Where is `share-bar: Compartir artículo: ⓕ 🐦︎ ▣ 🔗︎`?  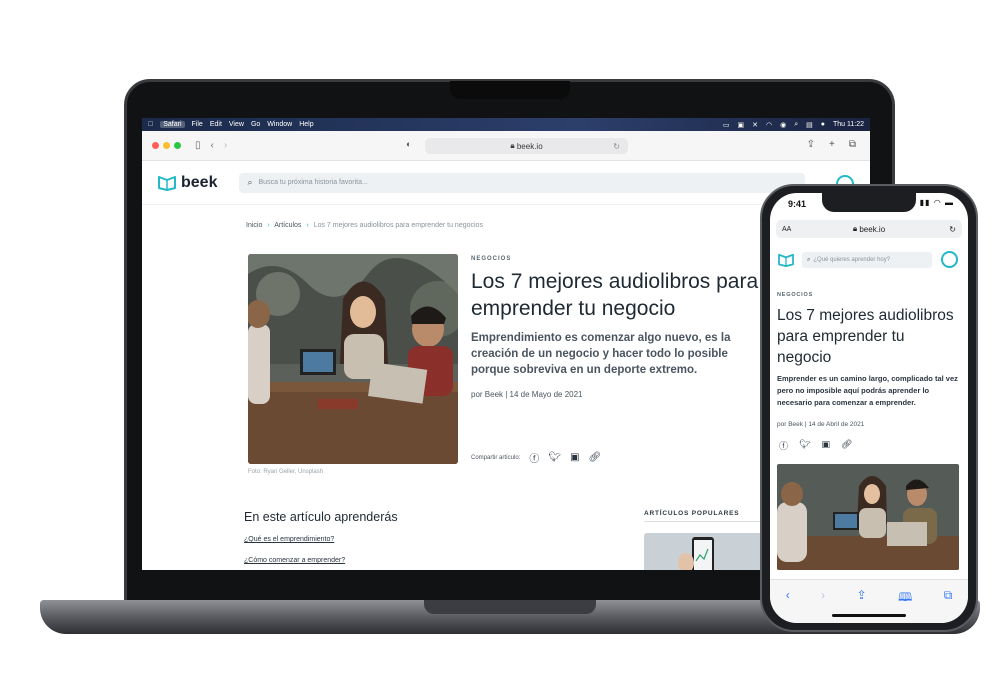 share-bar: Compartir artículo: ⓕ 🐦︎ ▣ 🔗︎ is located at coordinates (536, 457).